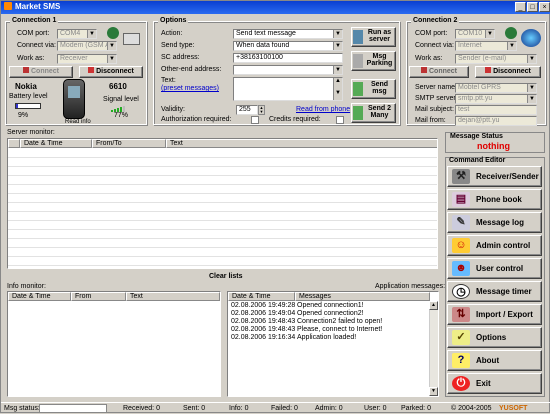 Image resolution: width=550 pixels, height=414 pixels. Describe the element at coordinates (41, 72) in the screenshot. I see `connect-button-1: Connect` at that location.